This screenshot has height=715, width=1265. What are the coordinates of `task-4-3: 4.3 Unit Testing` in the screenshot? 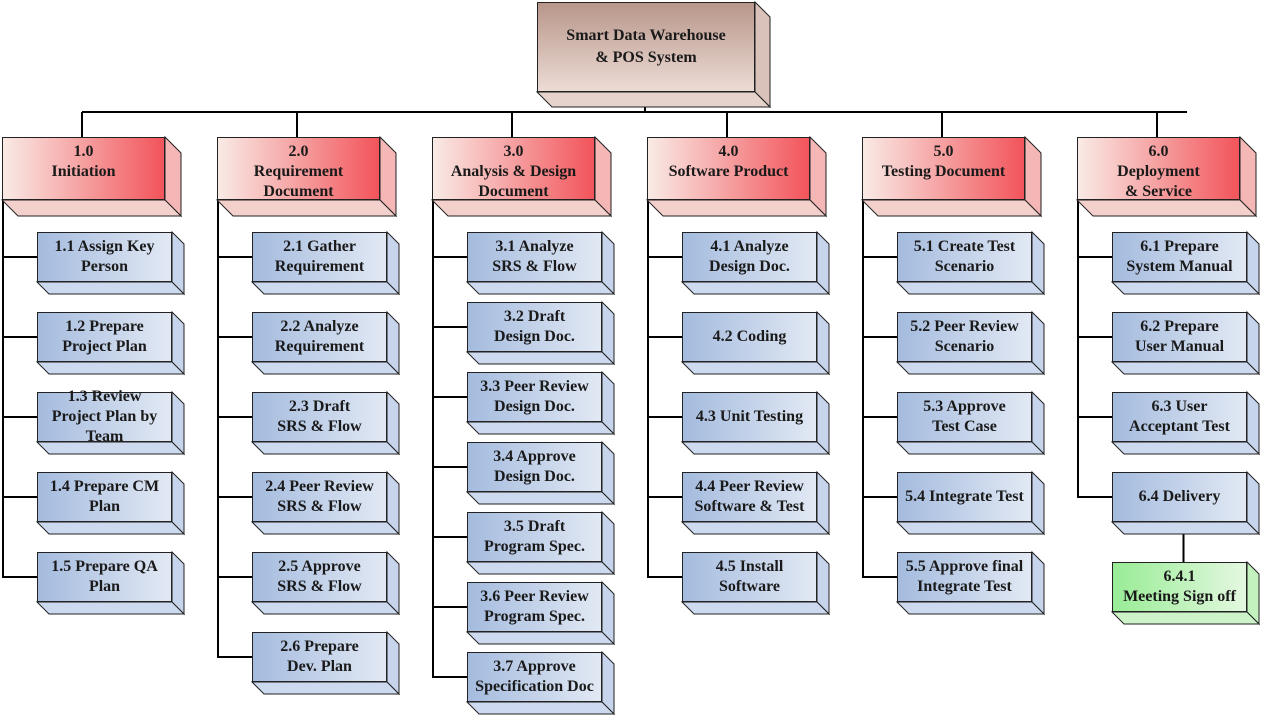 It's located at (755, 423).